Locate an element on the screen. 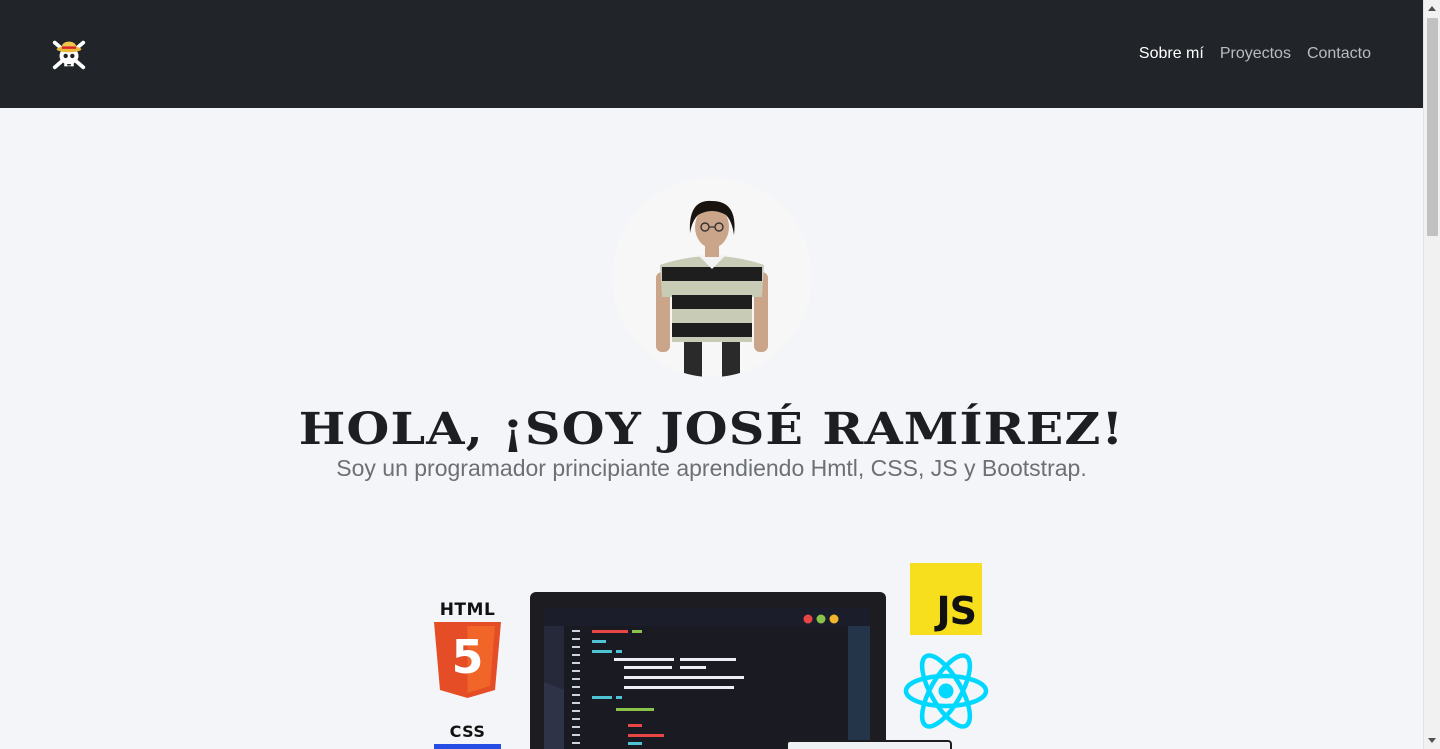 This screenshot has width=1440, height=749. brand-logo-link is located at coordinates (69, 54).